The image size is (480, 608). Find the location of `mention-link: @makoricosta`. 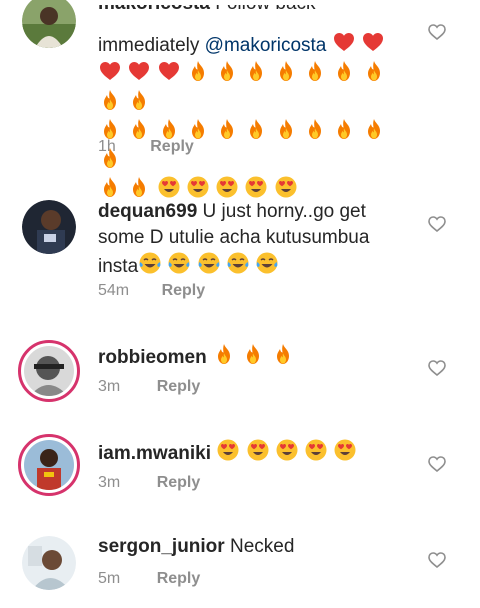

mention-link: @makoricosta is located at coordinates (266, 45).